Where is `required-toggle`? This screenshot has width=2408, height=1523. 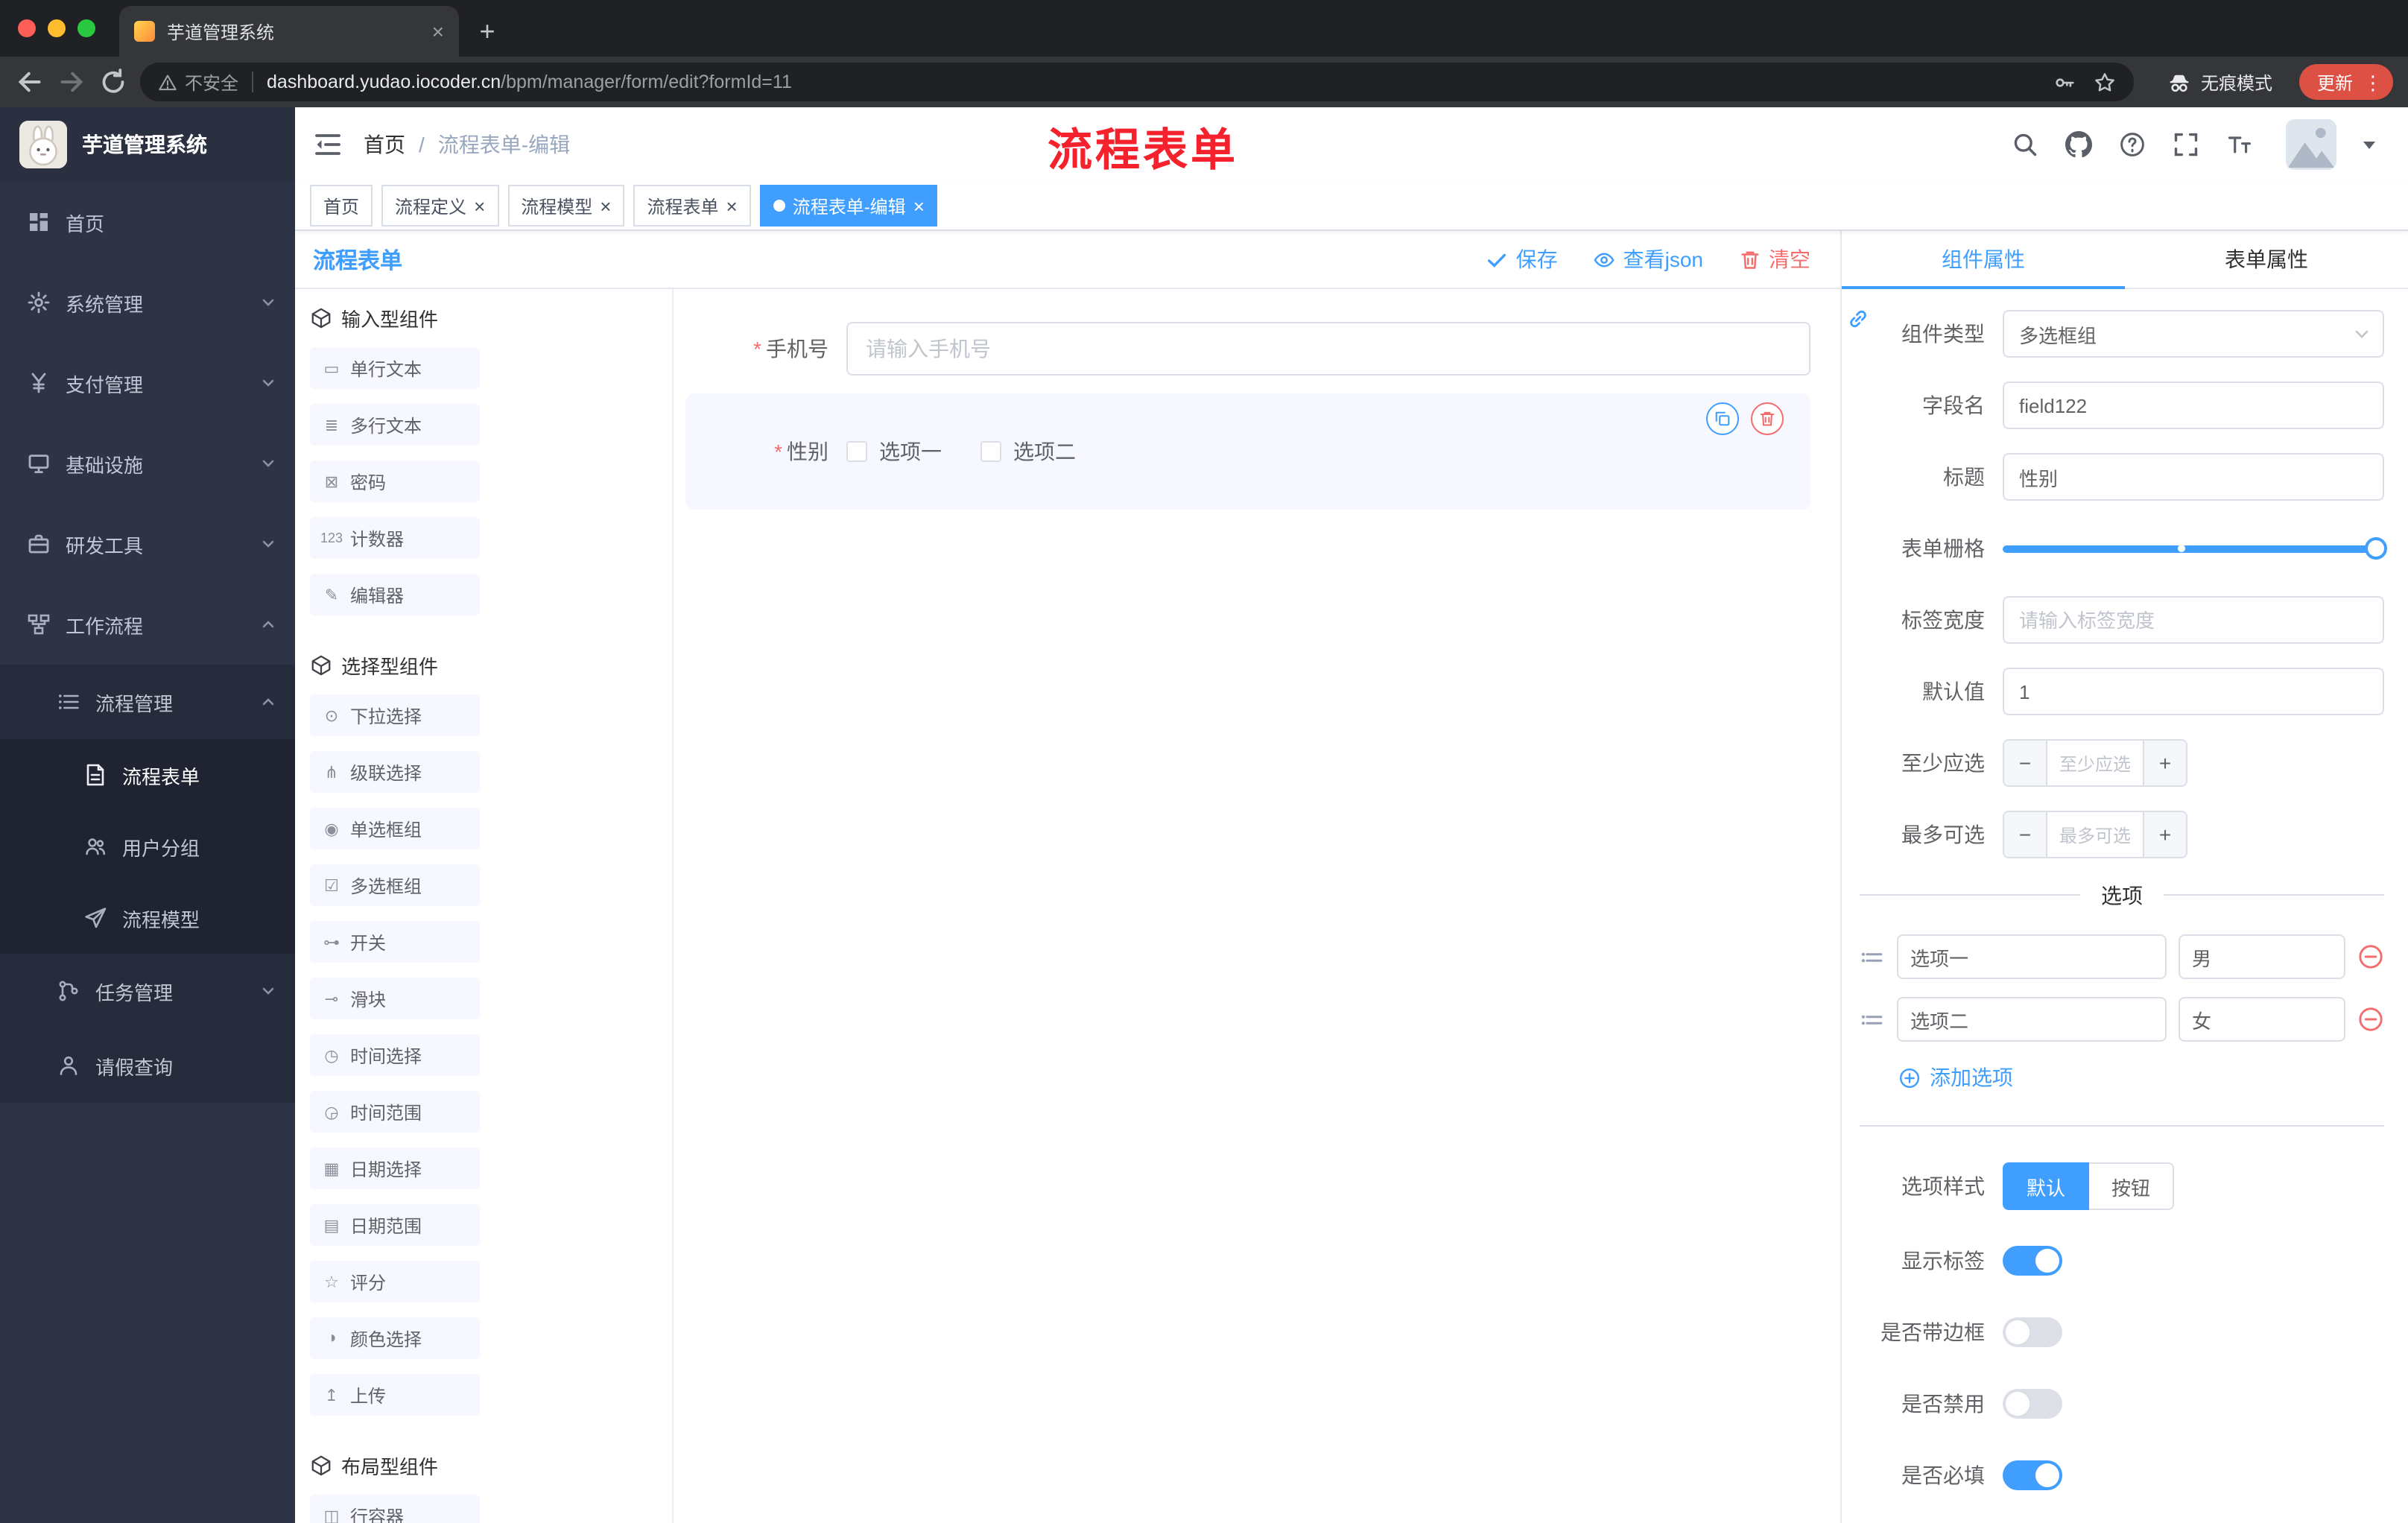 required-toggle is located at coordinates (2032, 1475).